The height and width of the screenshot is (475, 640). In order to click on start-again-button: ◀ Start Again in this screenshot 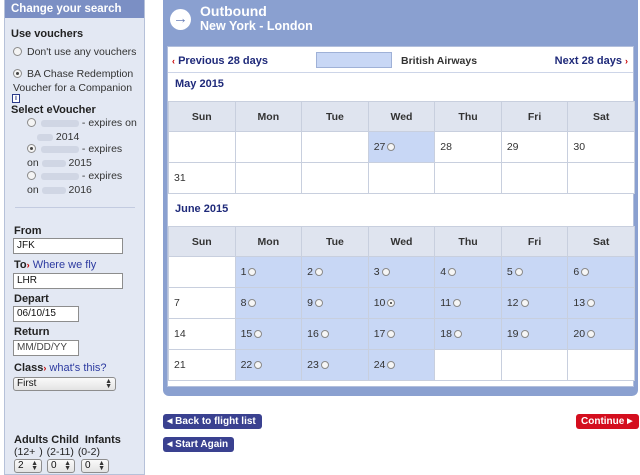, I will do `click(199, 444)`.